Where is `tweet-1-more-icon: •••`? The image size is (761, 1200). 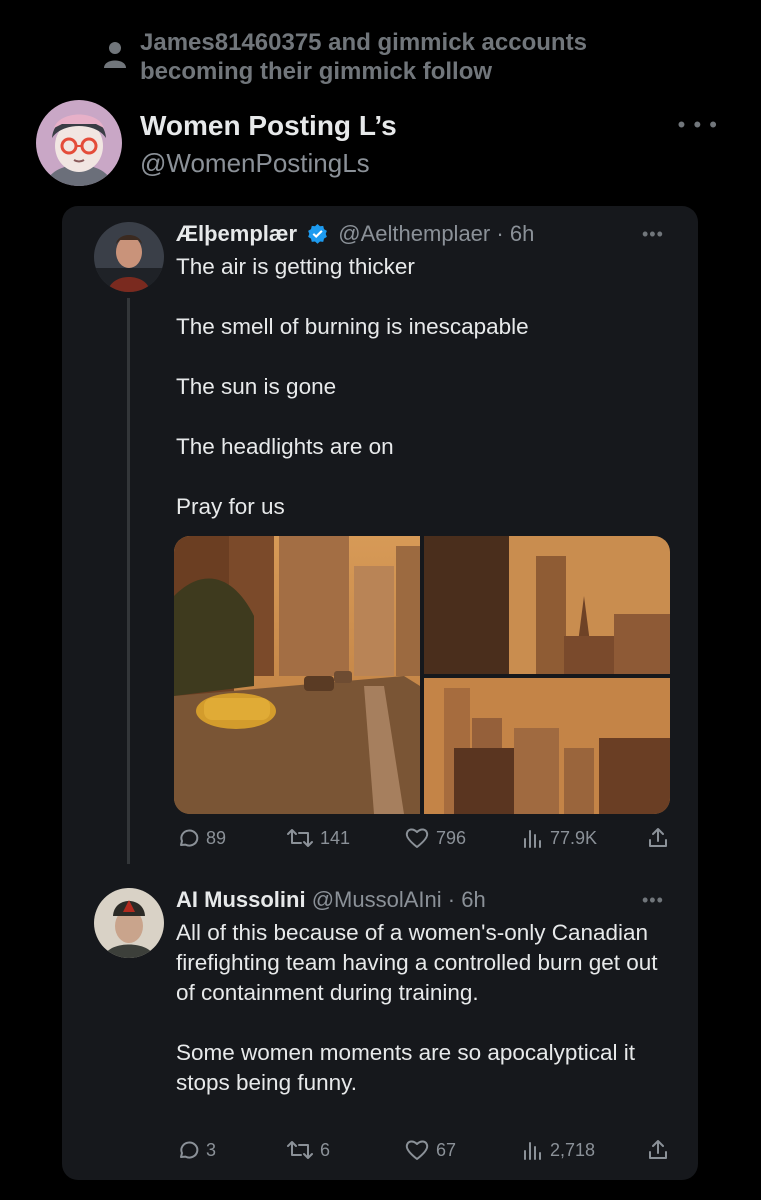
tweet-1-more-icon: ••• is located at coordinates (653, 234).